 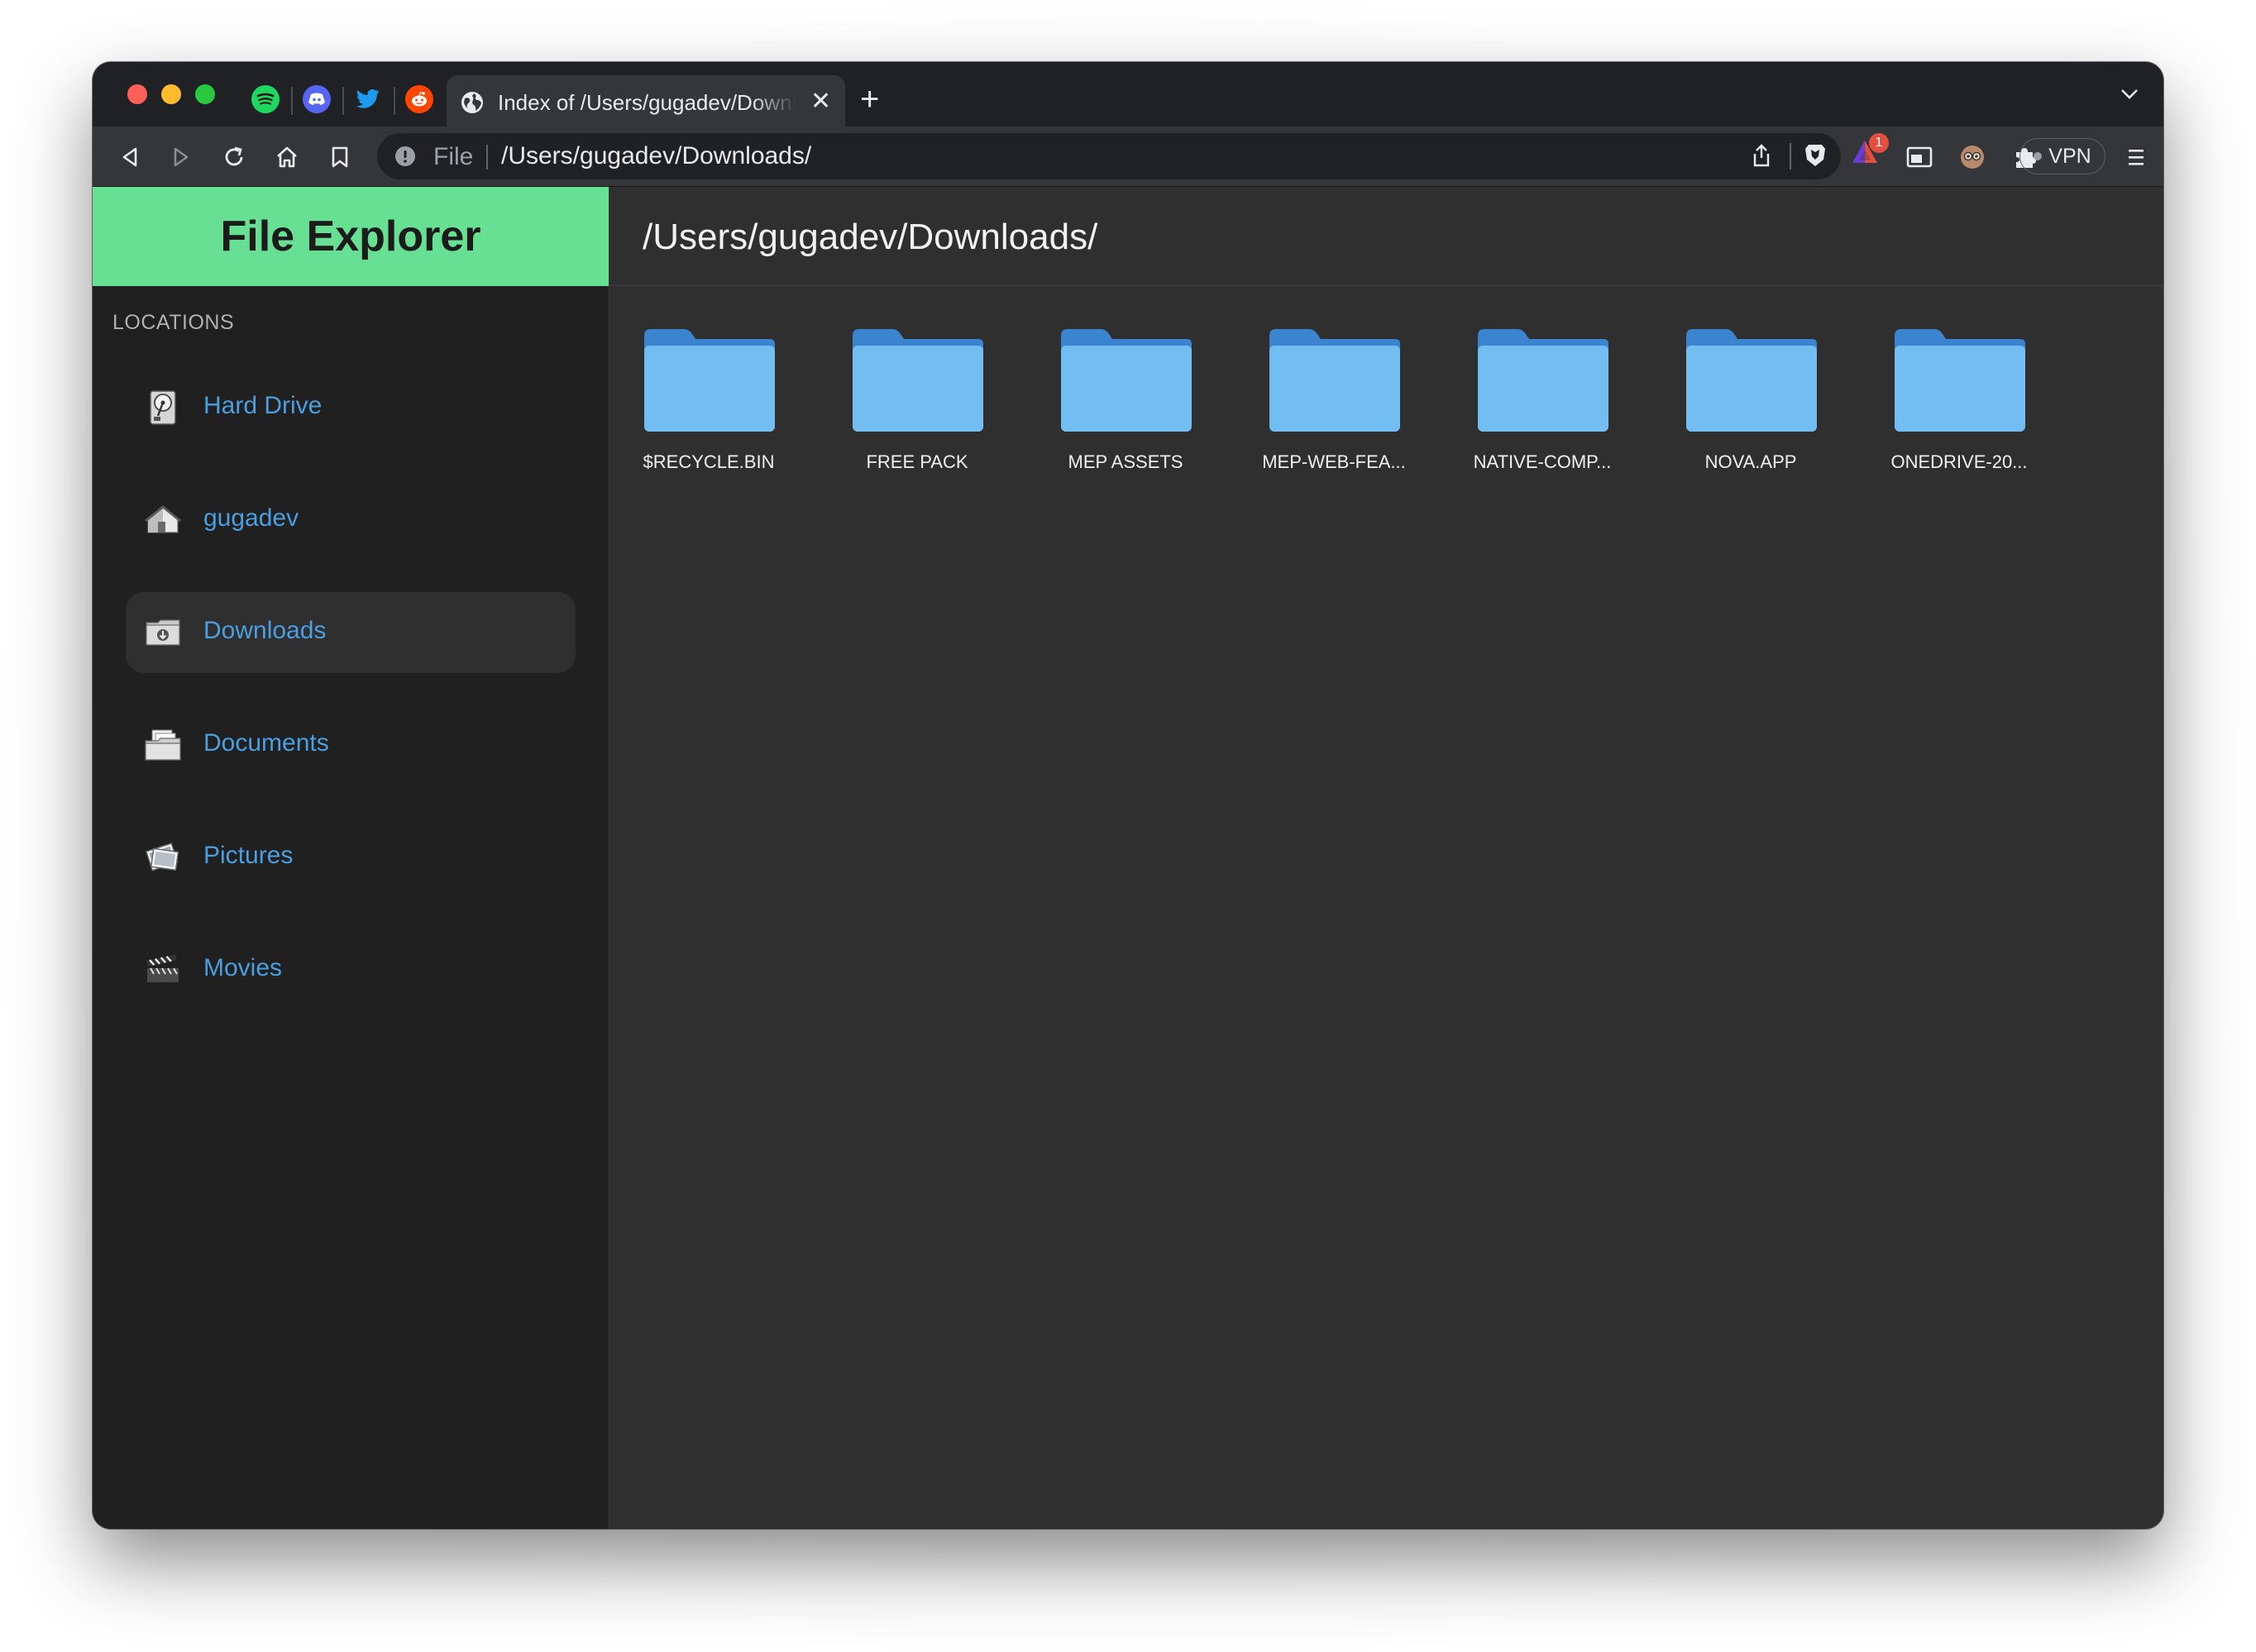 What do you see at coordinates (248, 856) in the screenshot?
I see `sidebar-item-label: Pictures` at bounding box center [248, 856].